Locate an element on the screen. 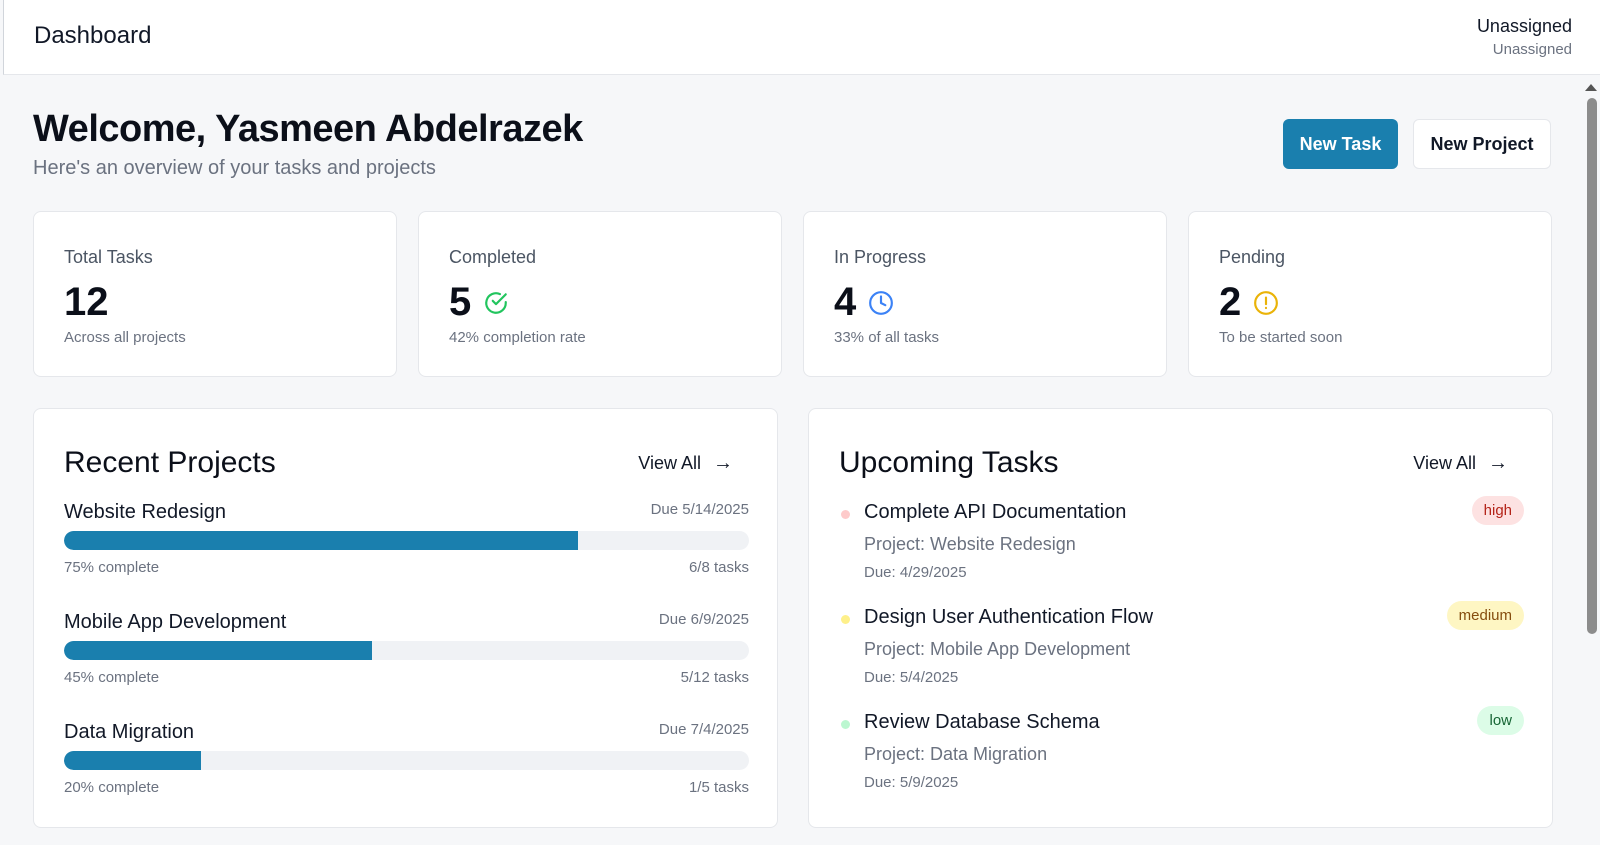 The height and width of the screenshot is (845, 1600). stat-card-in-progress: In Progress 4 33% of all tasks is located at coordinates (985, 294).